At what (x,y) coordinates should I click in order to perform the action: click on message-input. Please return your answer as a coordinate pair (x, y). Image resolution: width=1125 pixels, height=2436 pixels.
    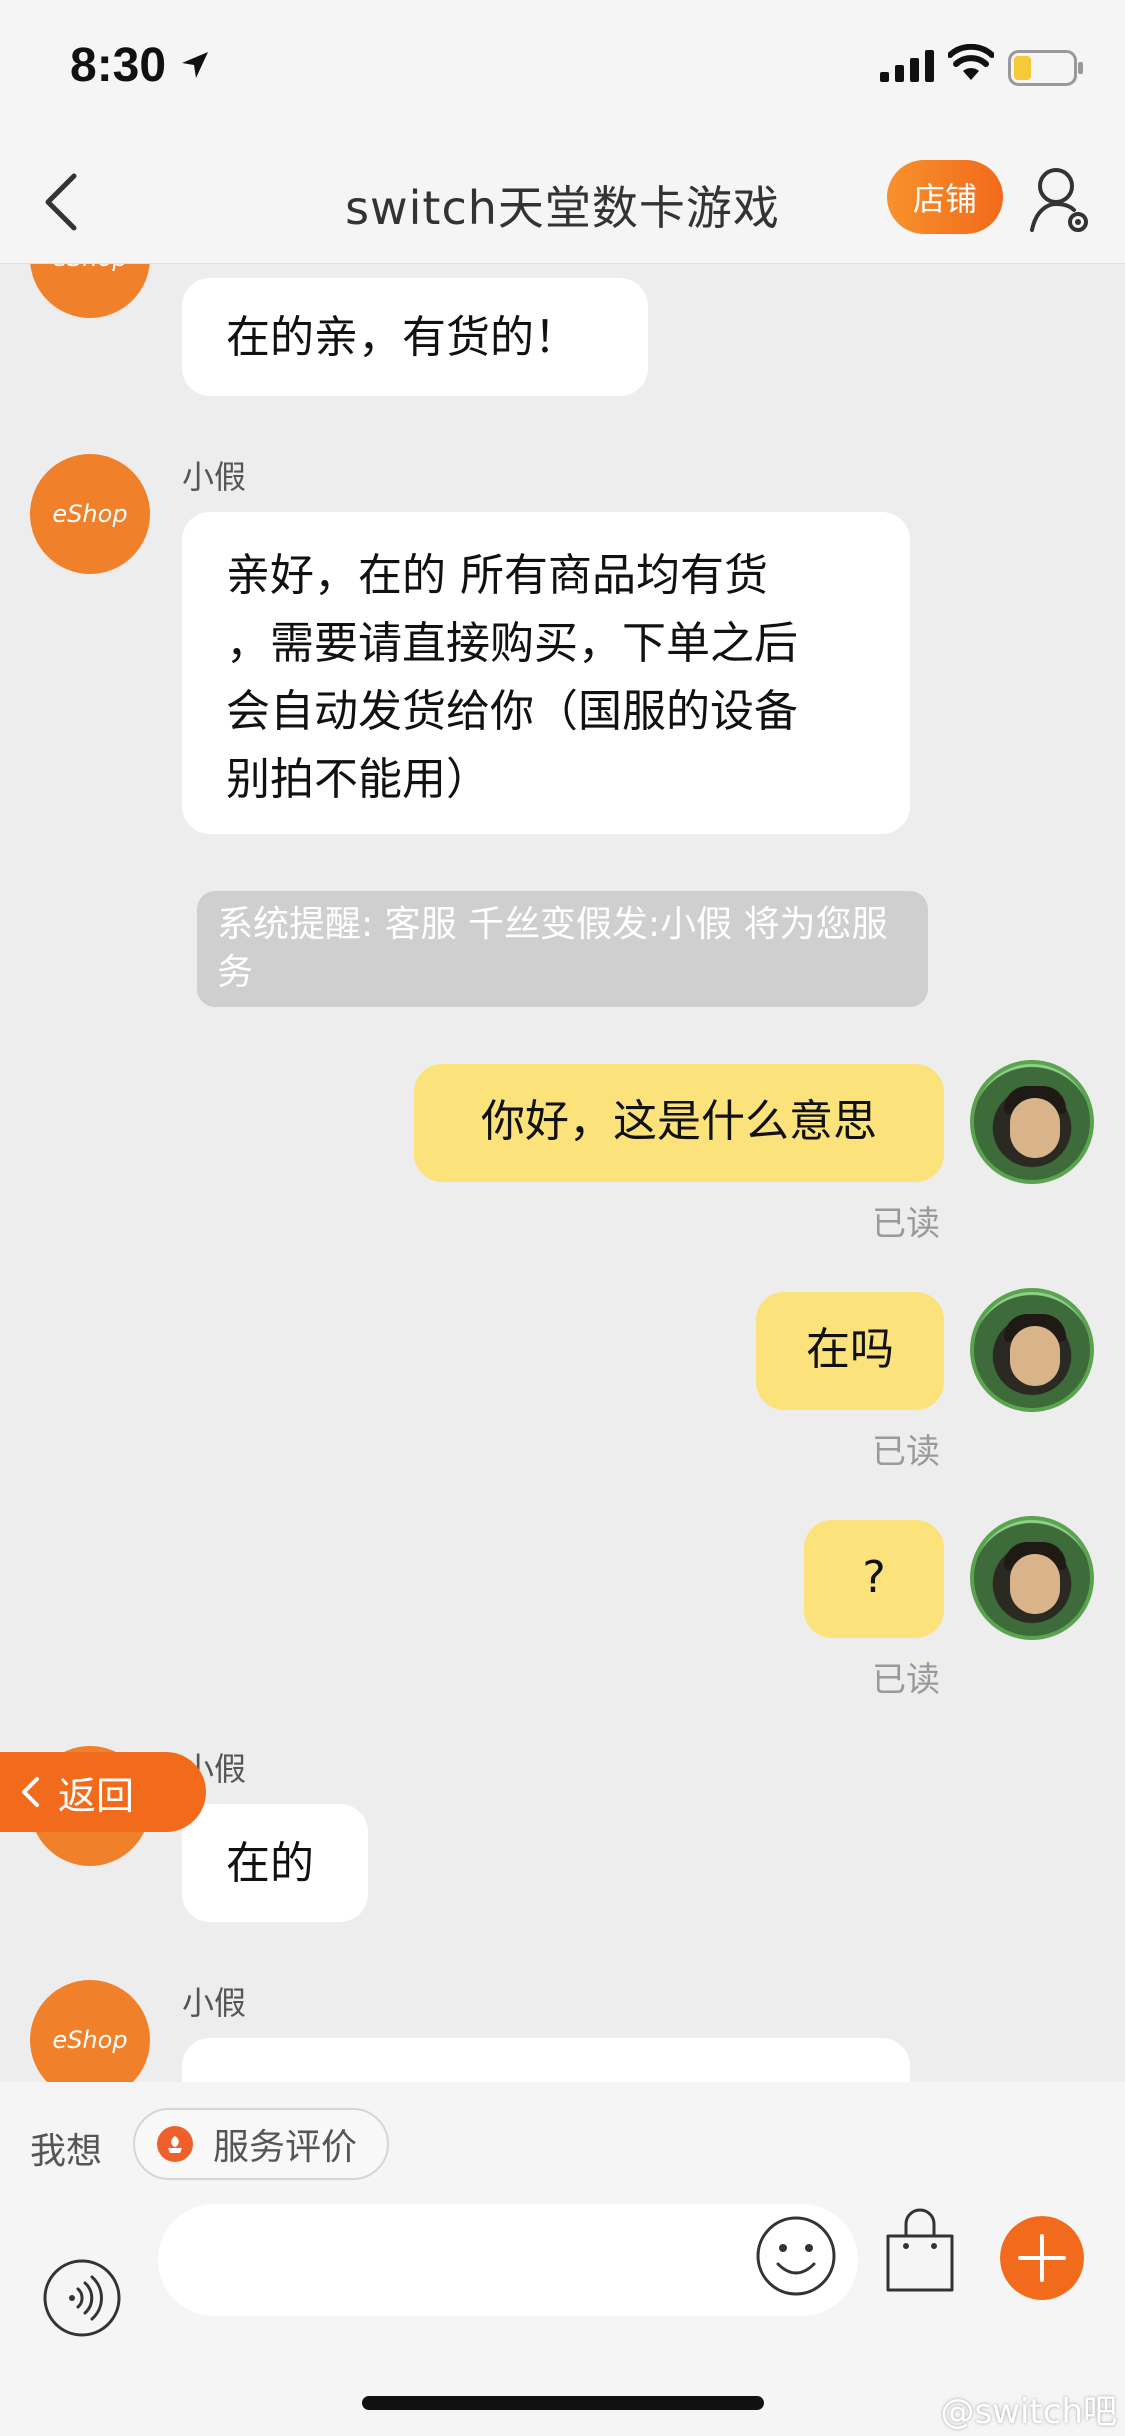
    Looking at the image, I should click on (508, 2260).